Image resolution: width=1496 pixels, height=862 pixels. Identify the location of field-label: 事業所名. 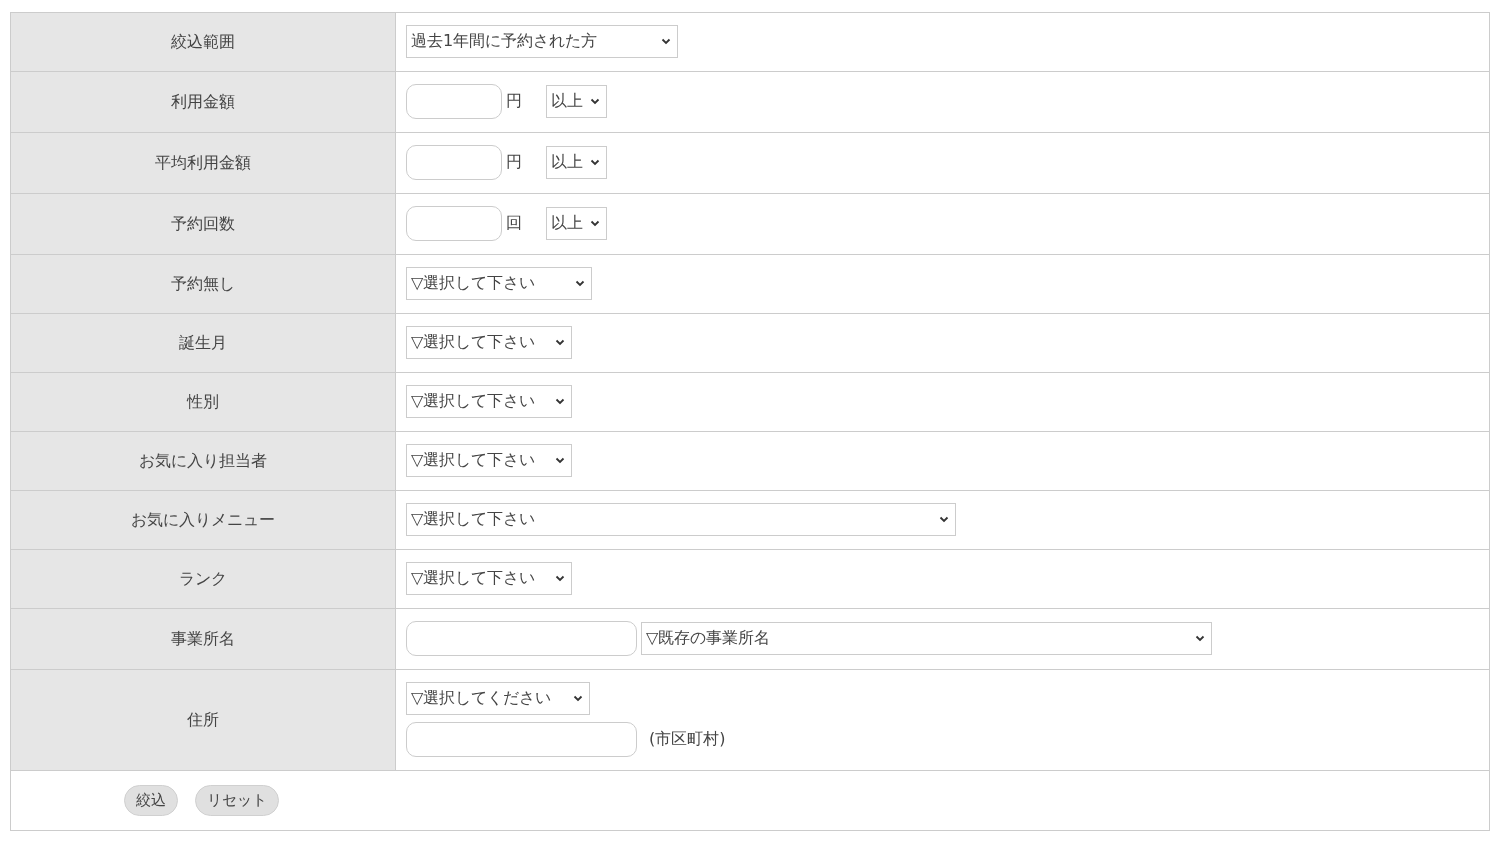
(203, 639).